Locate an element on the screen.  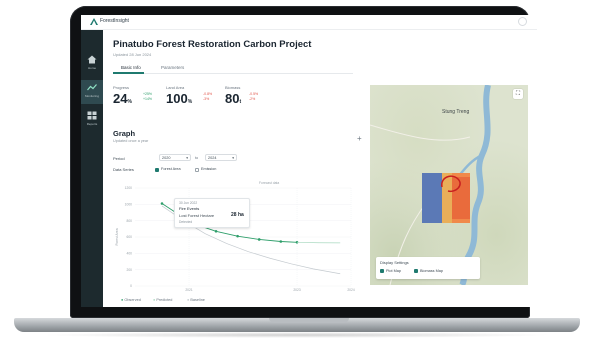
metric-value: 80t is located at coordinates (233, 98).